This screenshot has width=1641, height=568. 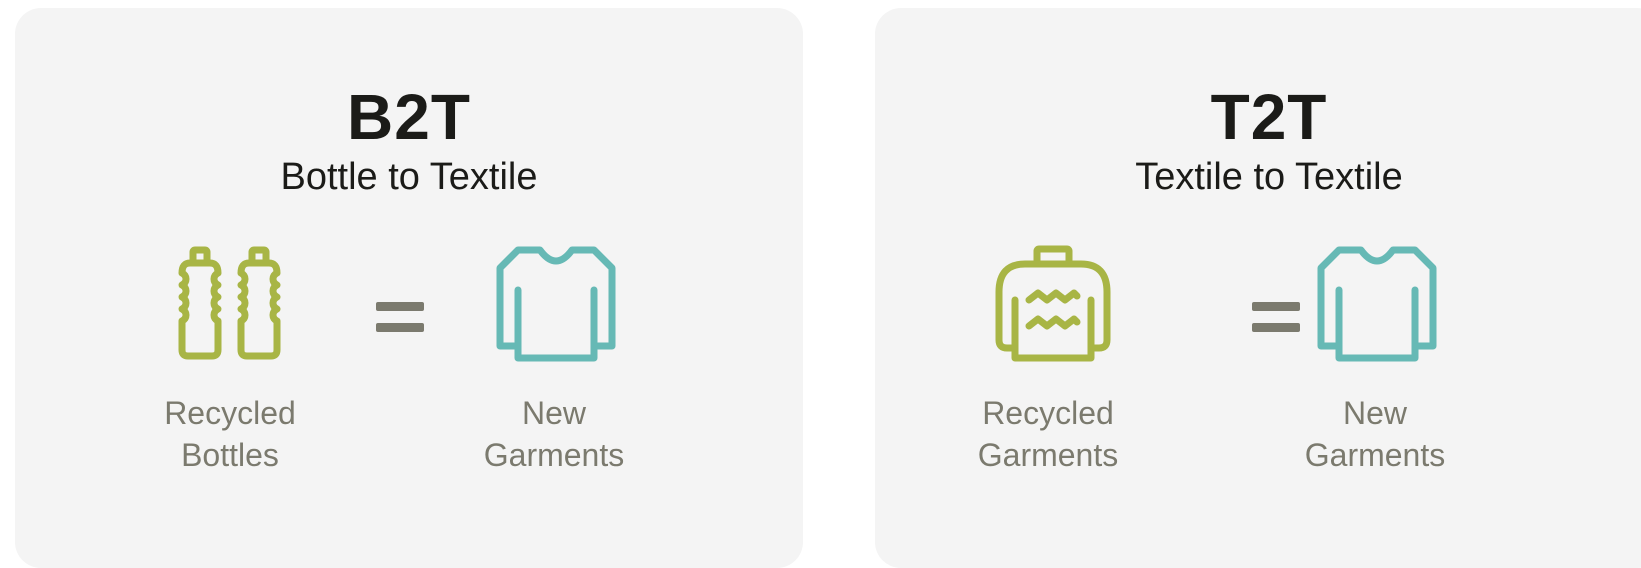 What do you see at coordinates (409, 117) in the screenshot?
I see `card-code: B2T` at bounding box center [409, 117].